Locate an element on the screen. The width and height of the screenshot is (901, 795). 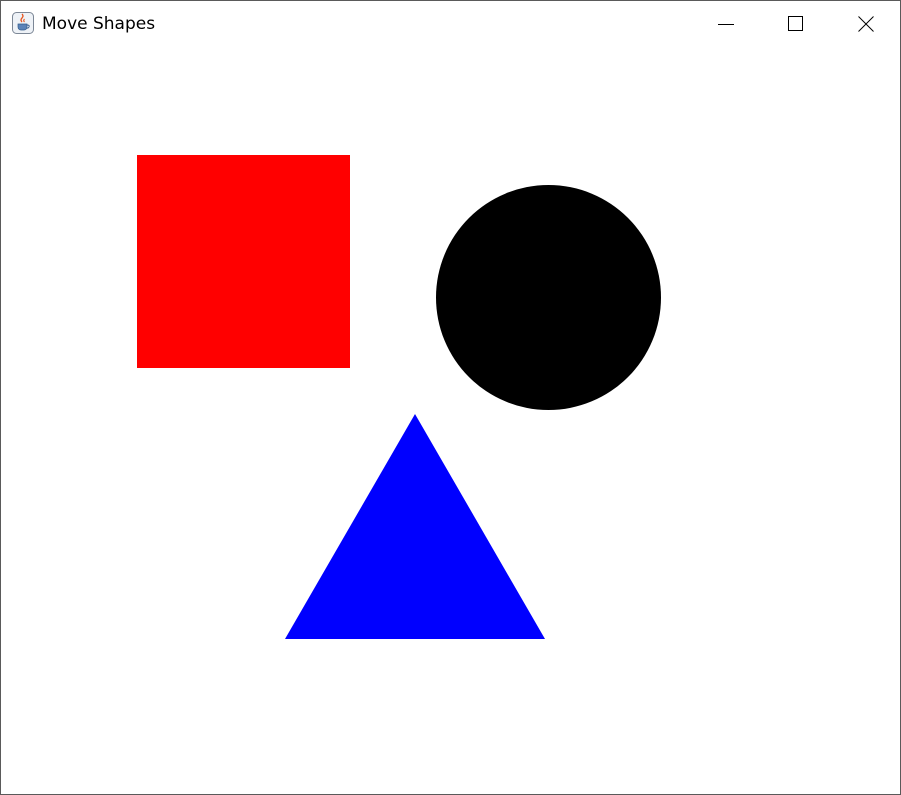
maximize-icon is located at coordinates (796, 23).